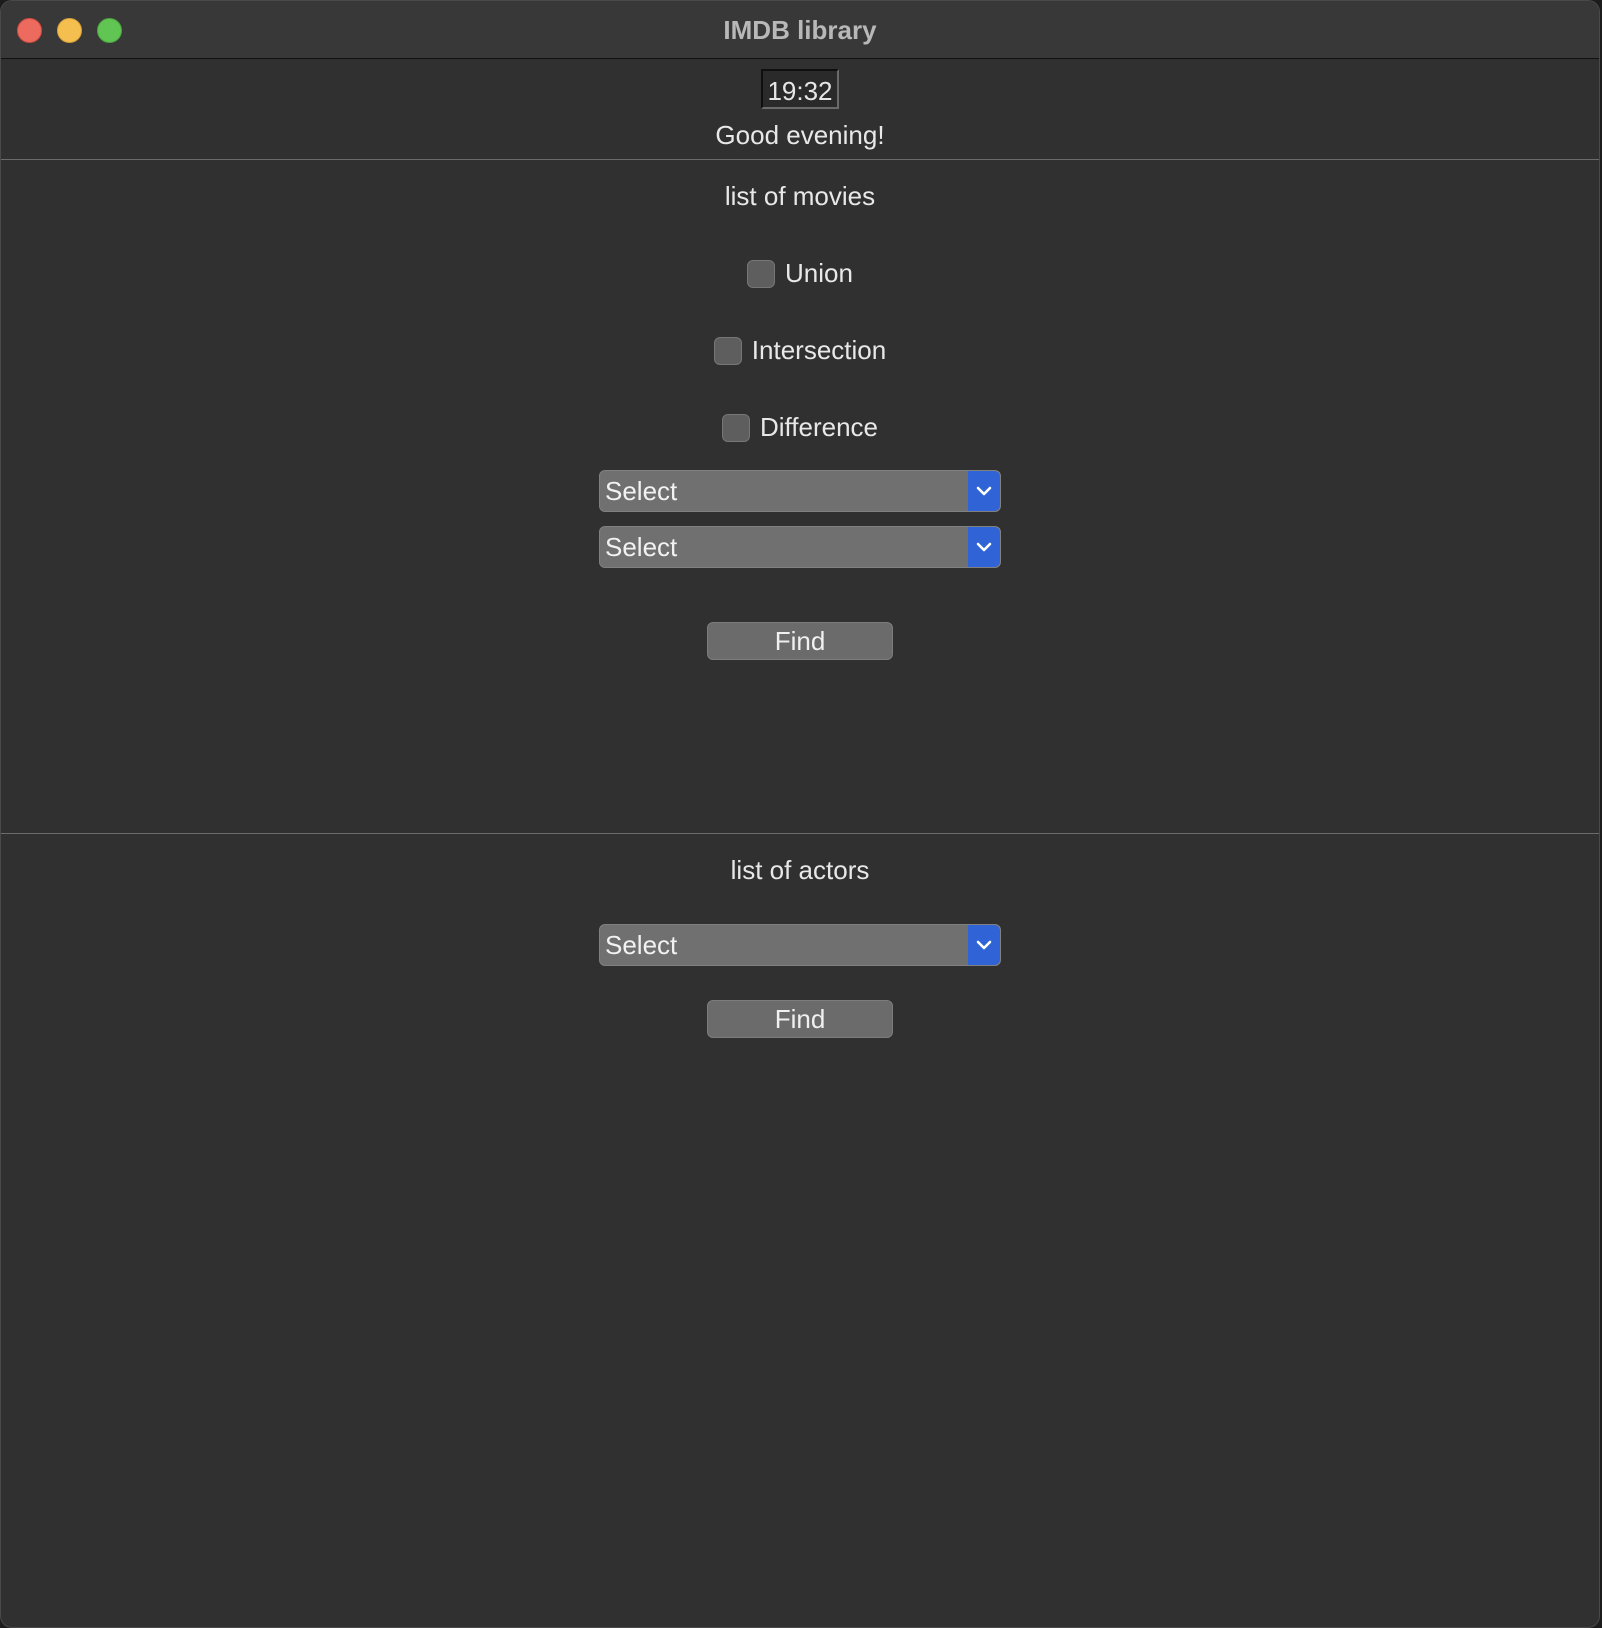  I want to click on actors-section-title: list of actors, so click(800, 870).